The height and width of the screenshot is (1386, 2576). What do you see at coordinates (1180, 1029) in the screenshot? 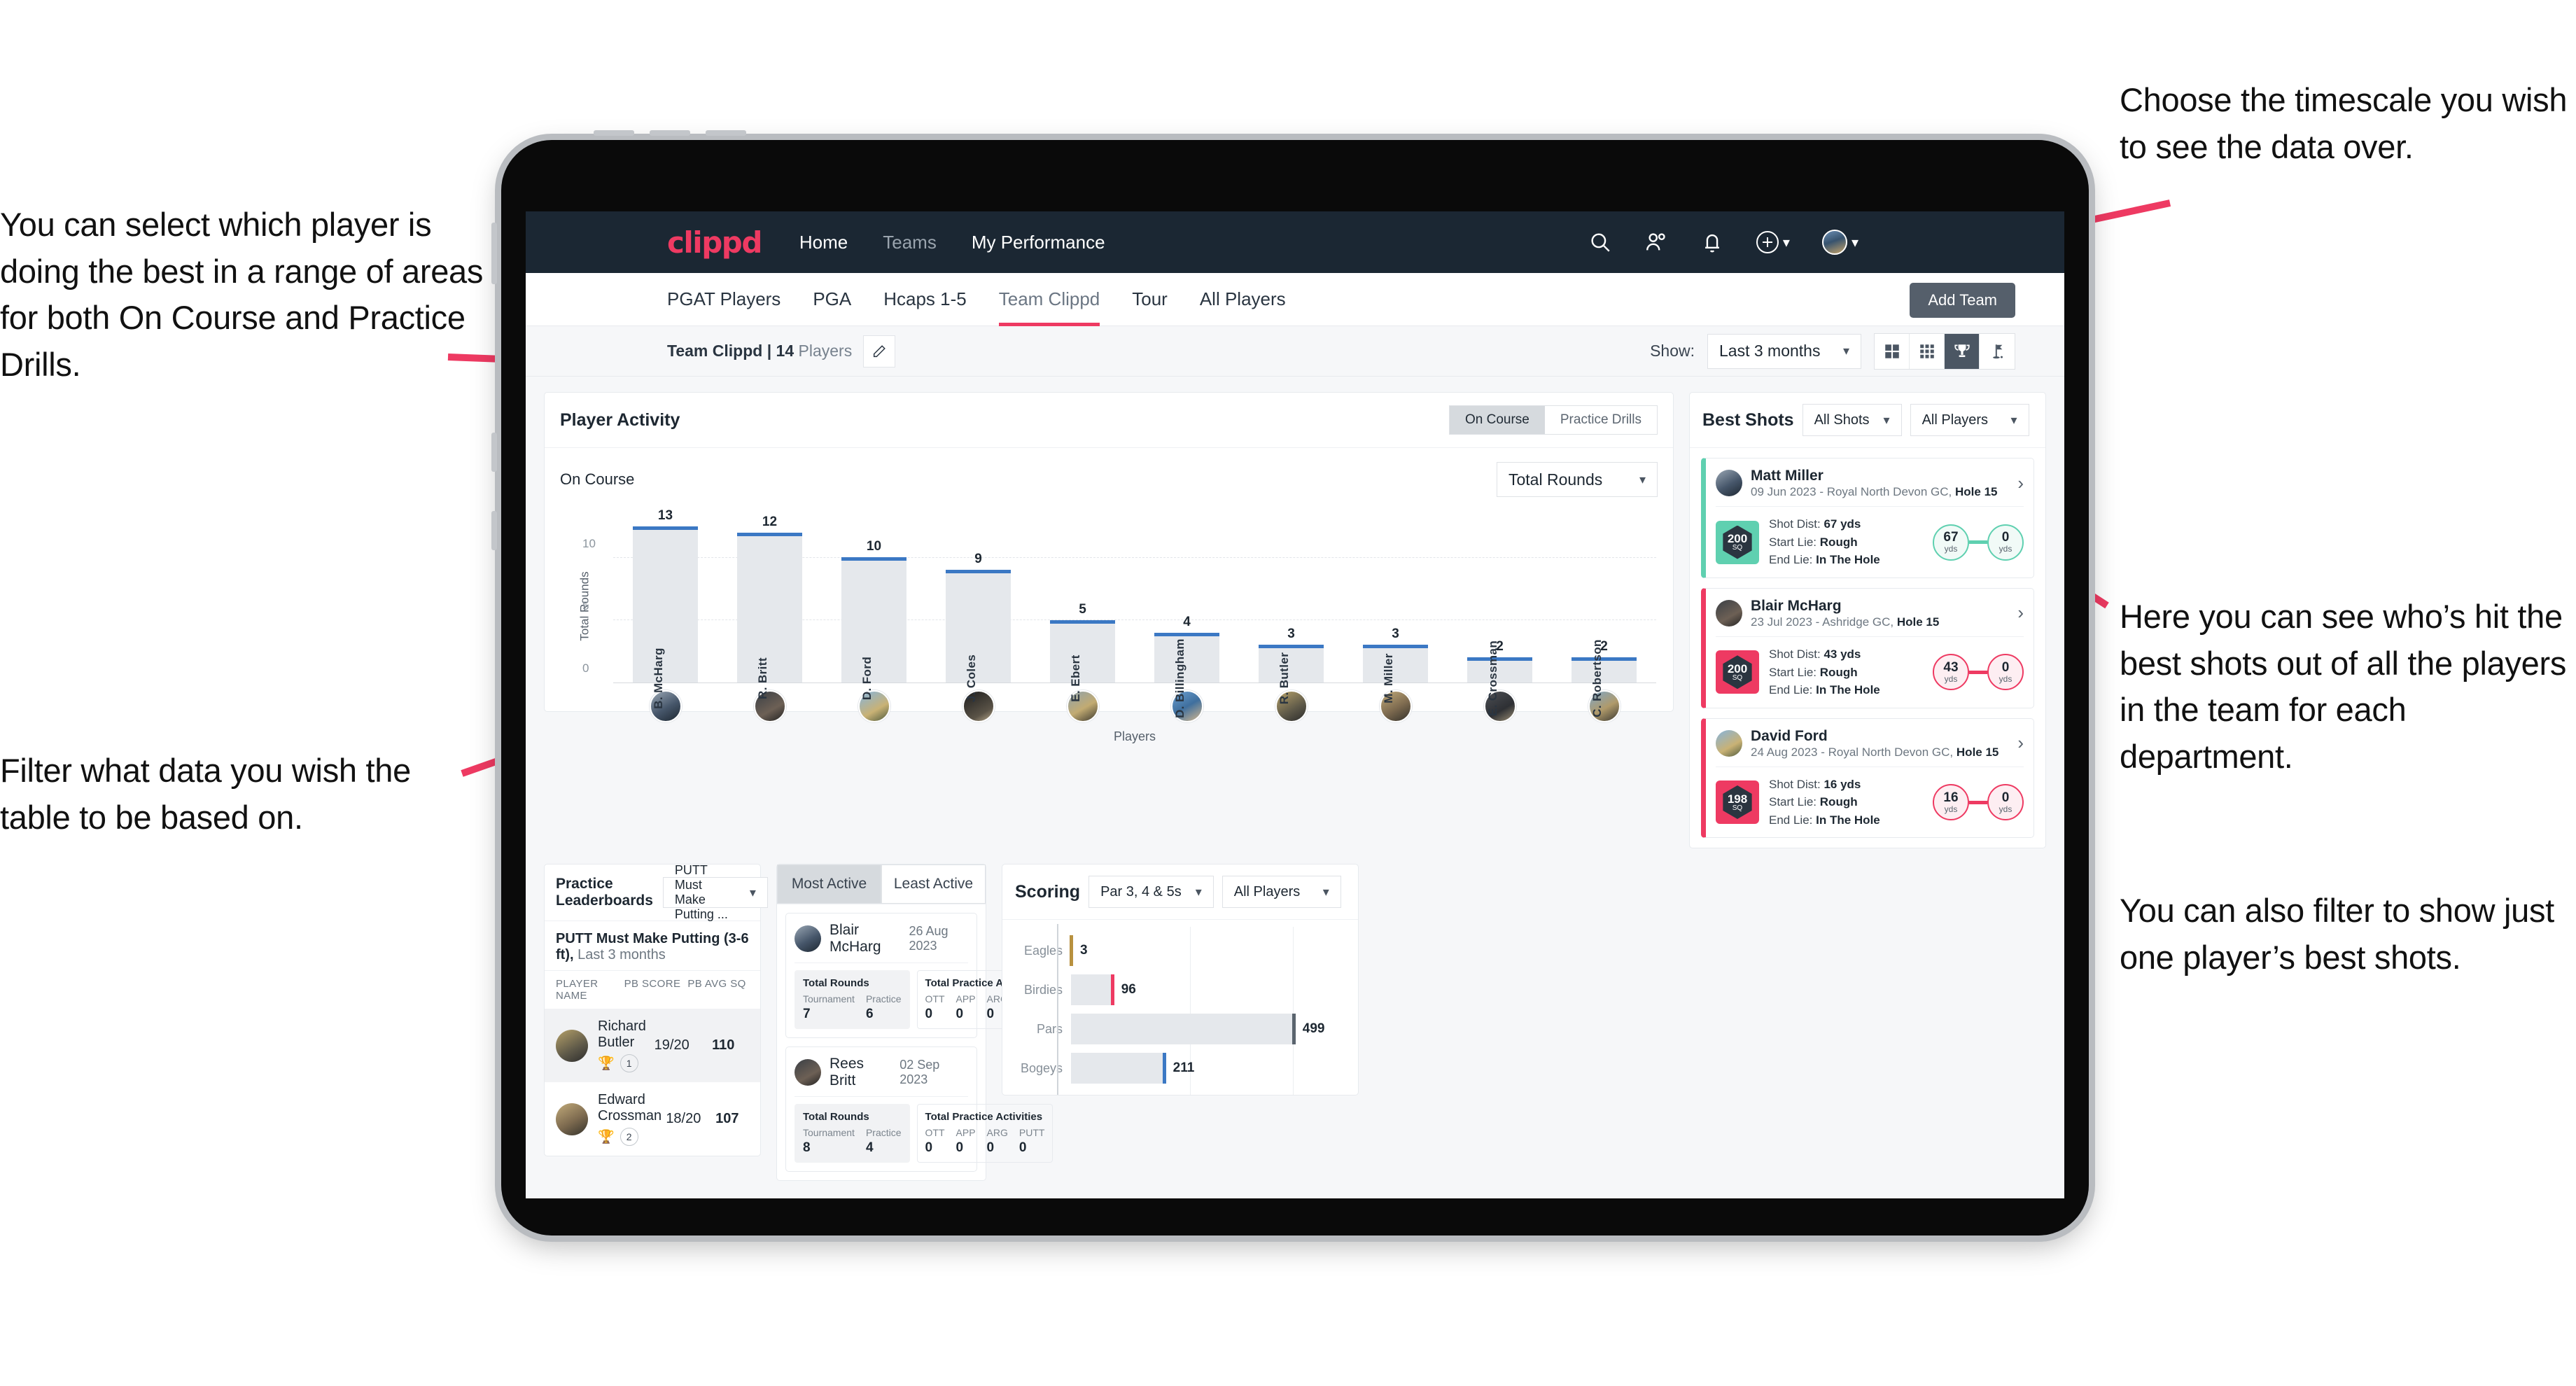
I see `scoring-bar-row: Pars 499` at bounding box center [1180, 1029].